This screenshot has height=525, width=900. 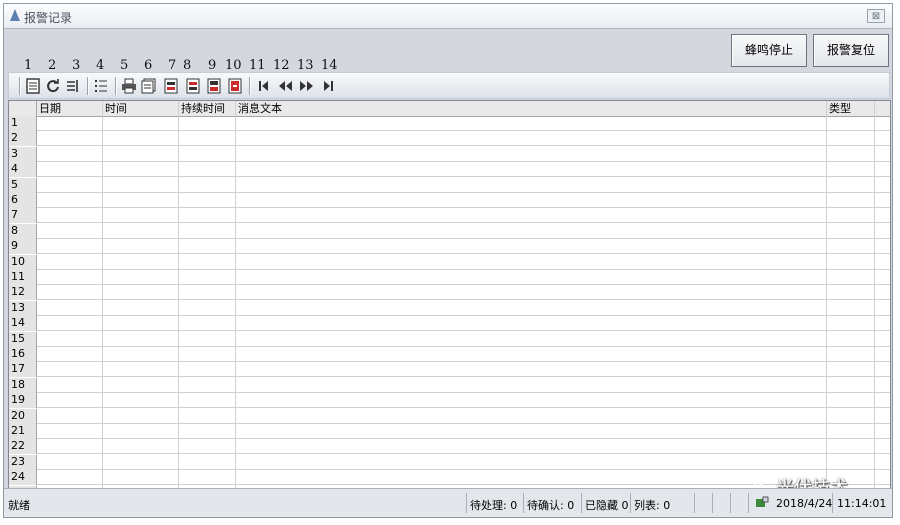 I want to click on row-number: 3, so click(x=23, y=154).